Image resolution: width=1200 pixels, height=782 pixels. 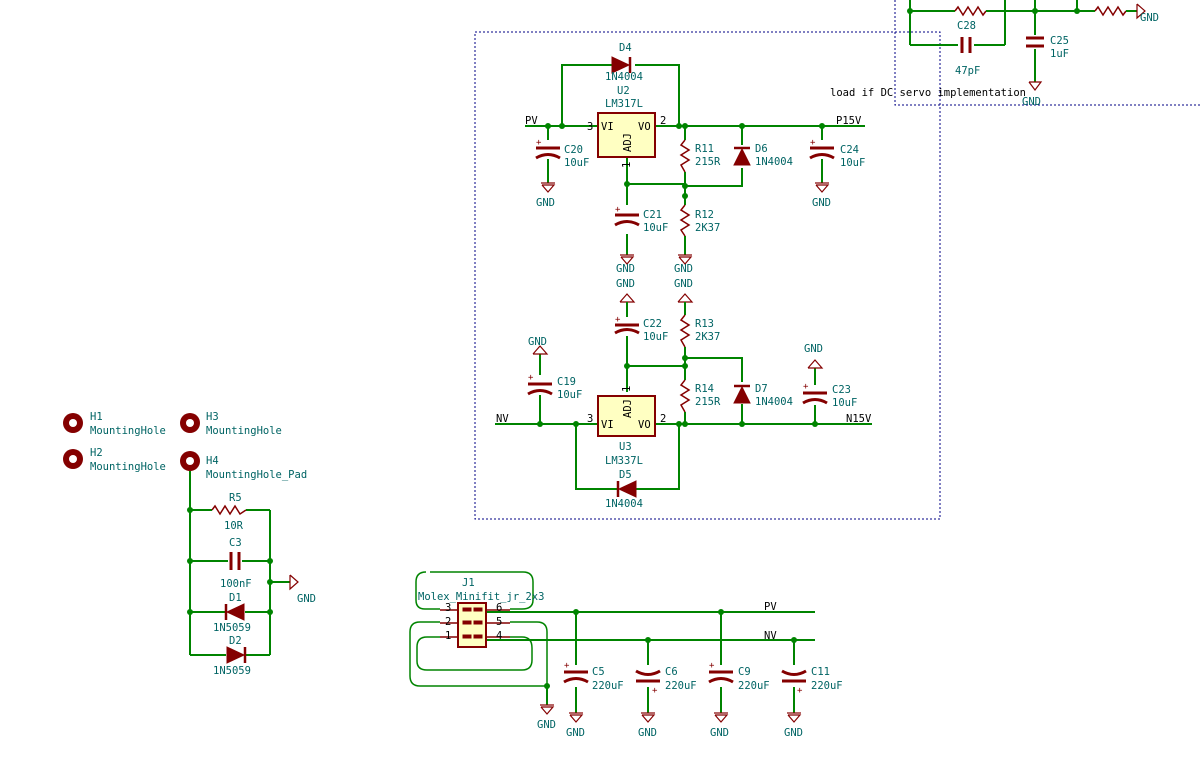 I want to click on c19-plus: +, so click(x=531, y=378).